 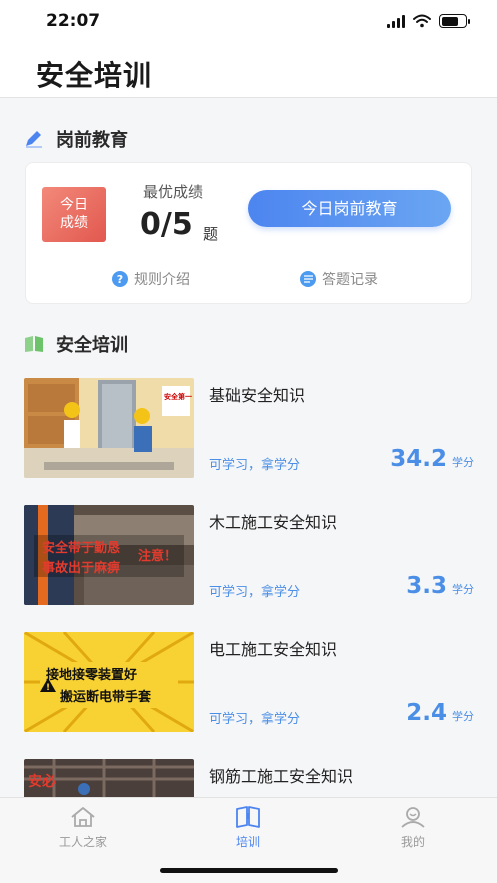 What do you see at coordinates (273, 649) in the screenshot?
I see `course-title: 电工施工安全知识` at bounding box center [273, 649].